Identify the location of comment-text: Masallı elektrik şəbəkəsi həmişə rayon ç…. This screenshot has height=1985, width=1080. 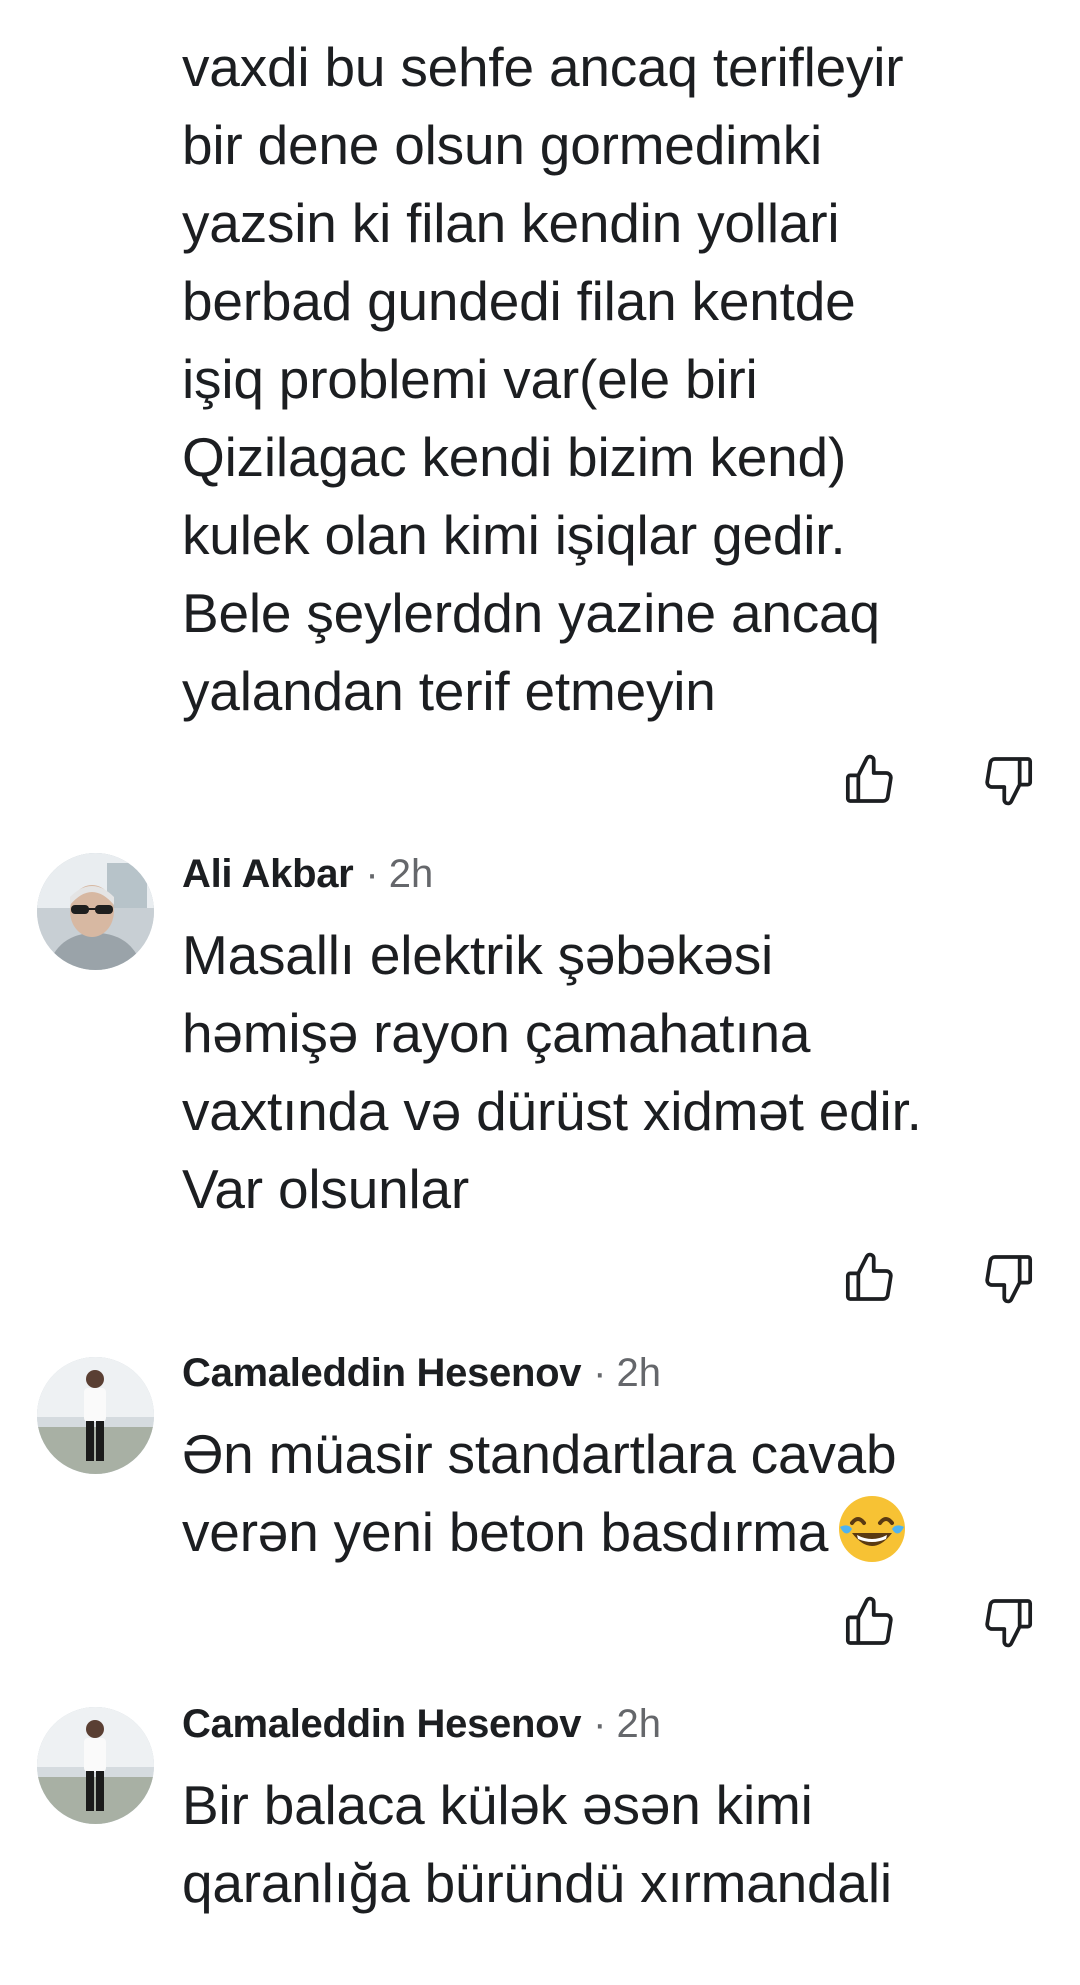
(552, 1072).